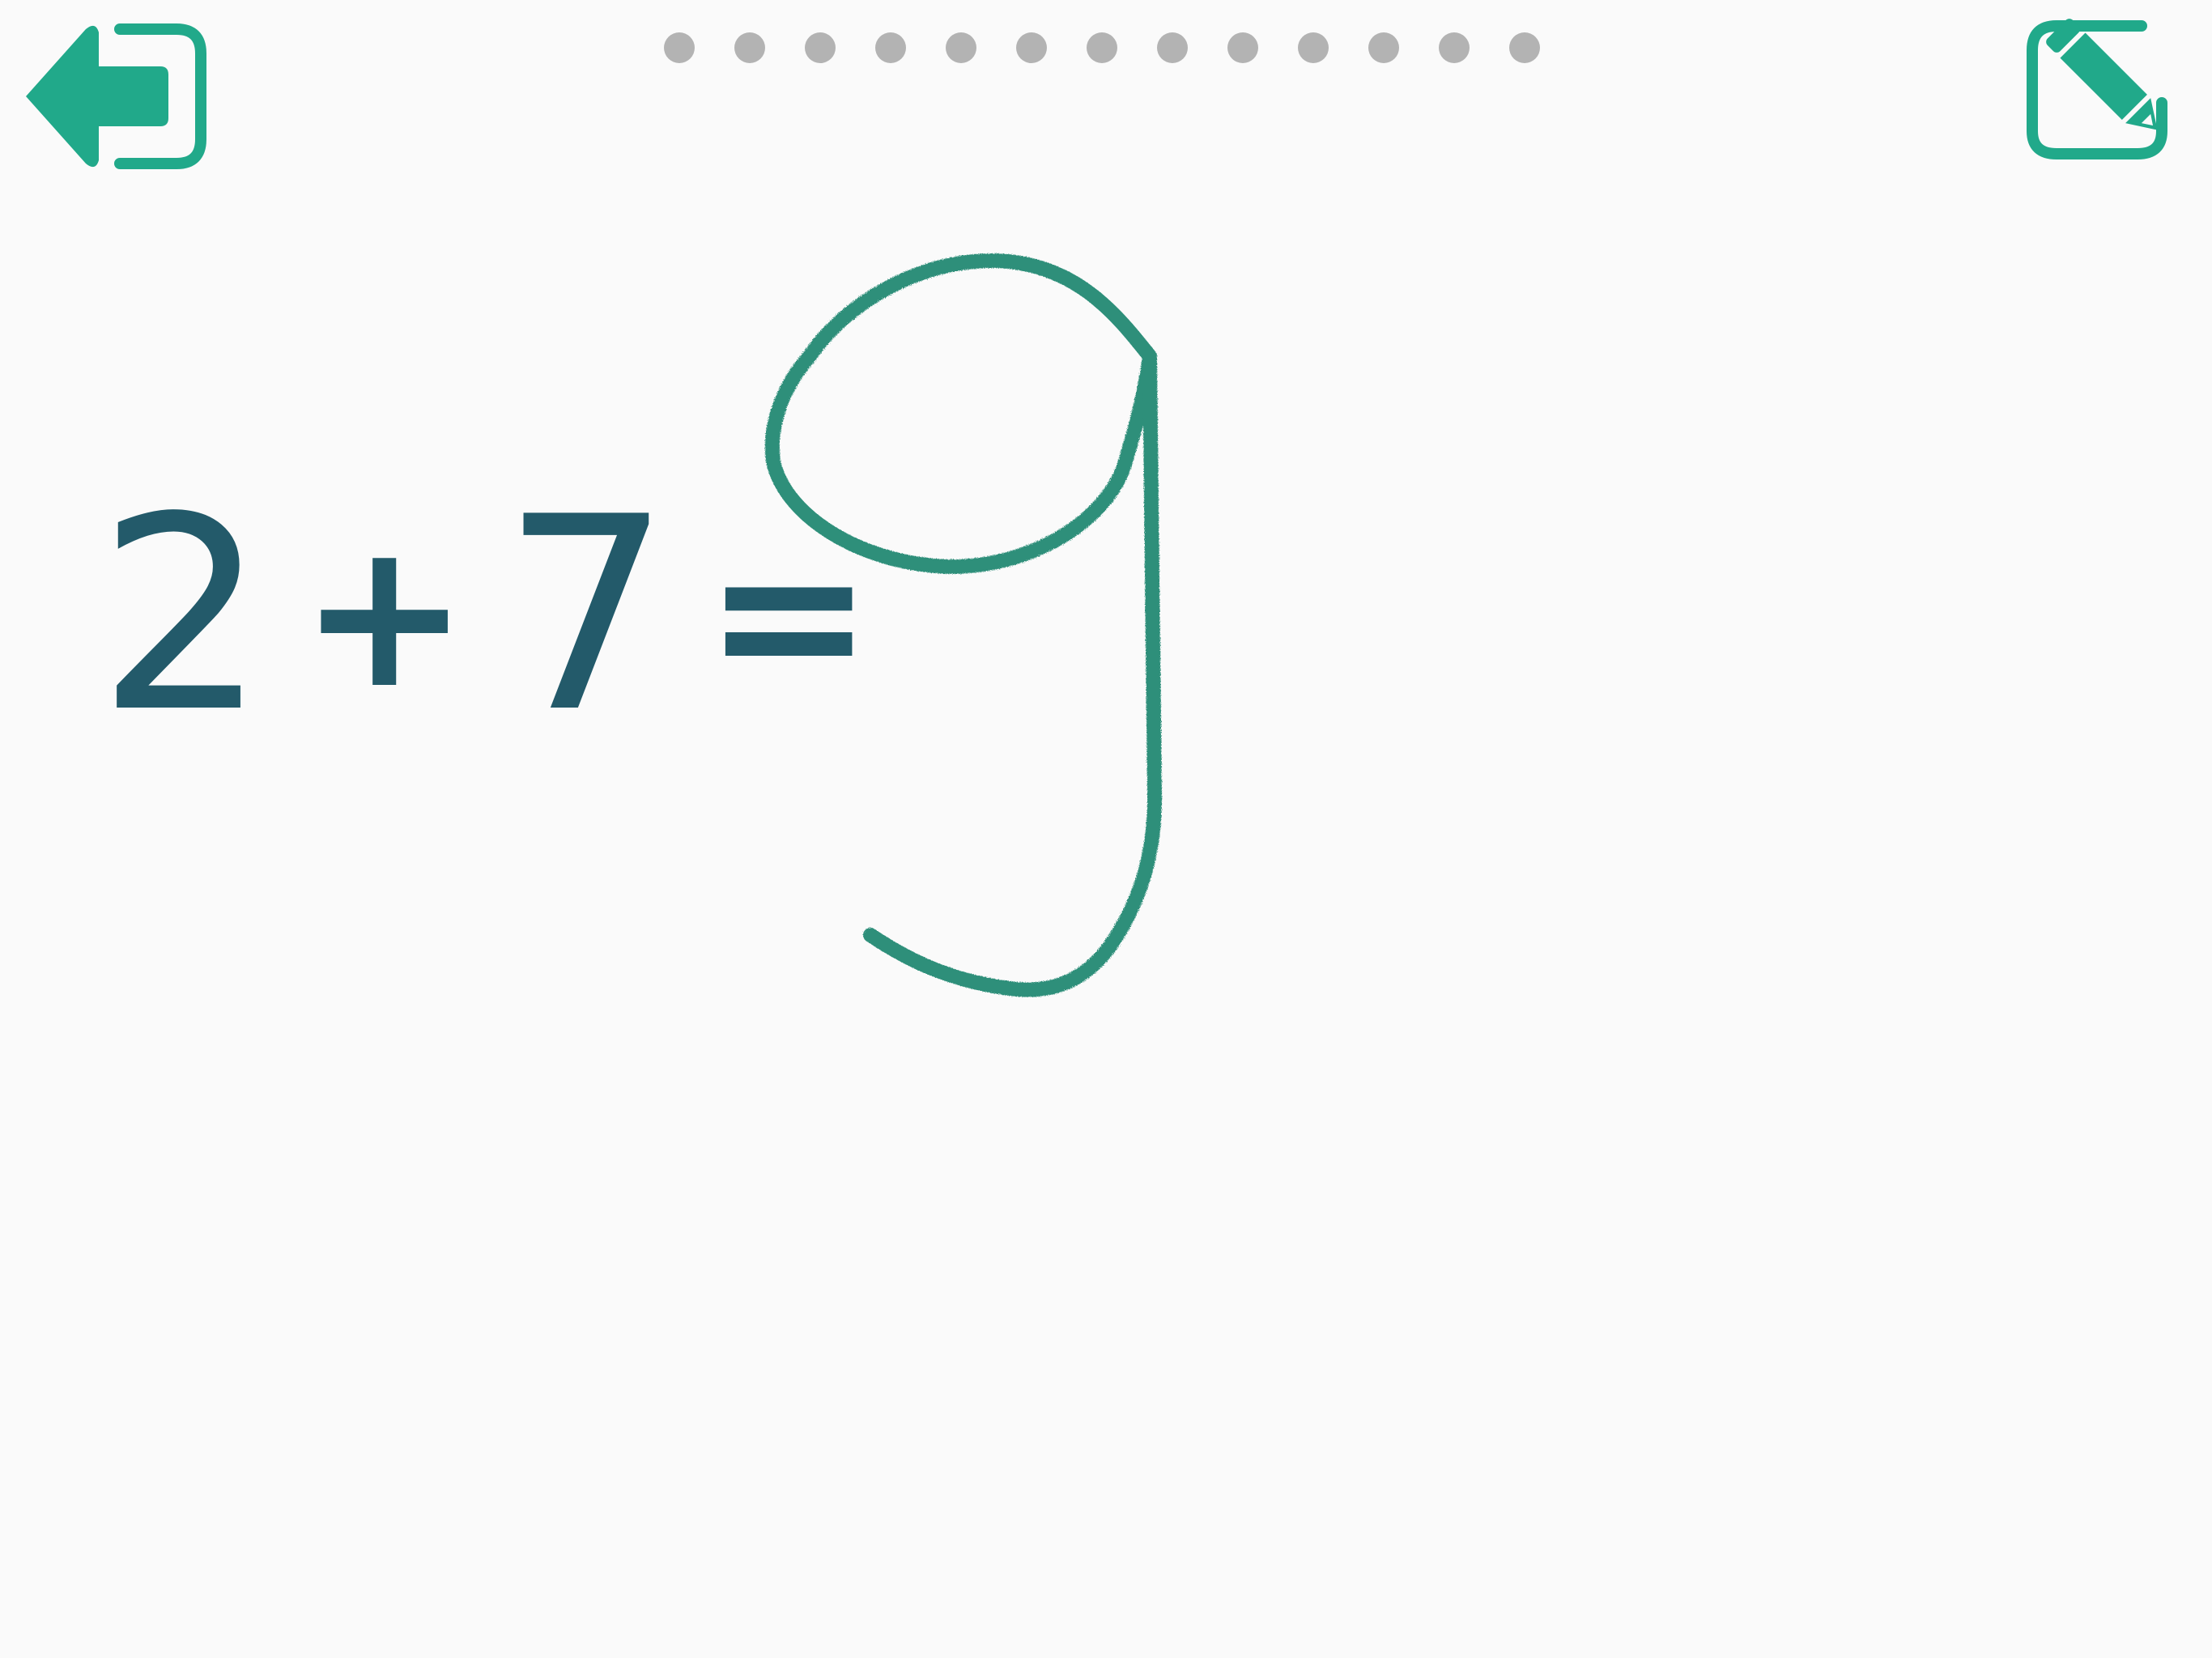 Image resolution: width=2212 pixels, height=1658 pixels. Describe the element at coordinates (964, 625) in the screenshot. I see `handwritten-nine` at that location.